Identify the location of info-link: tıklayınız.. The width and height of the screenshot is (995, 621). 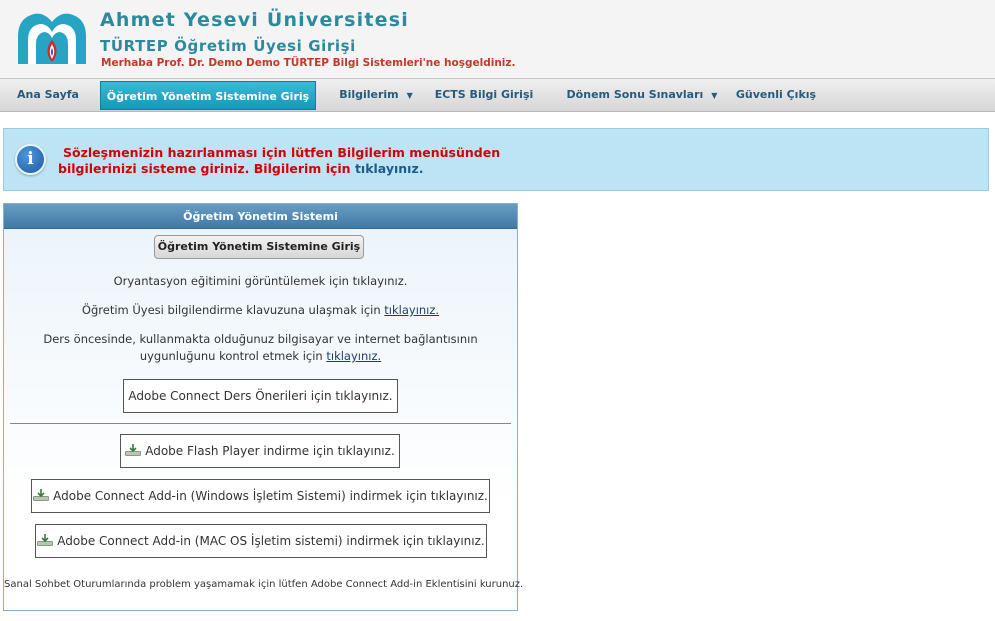
(389, 168).